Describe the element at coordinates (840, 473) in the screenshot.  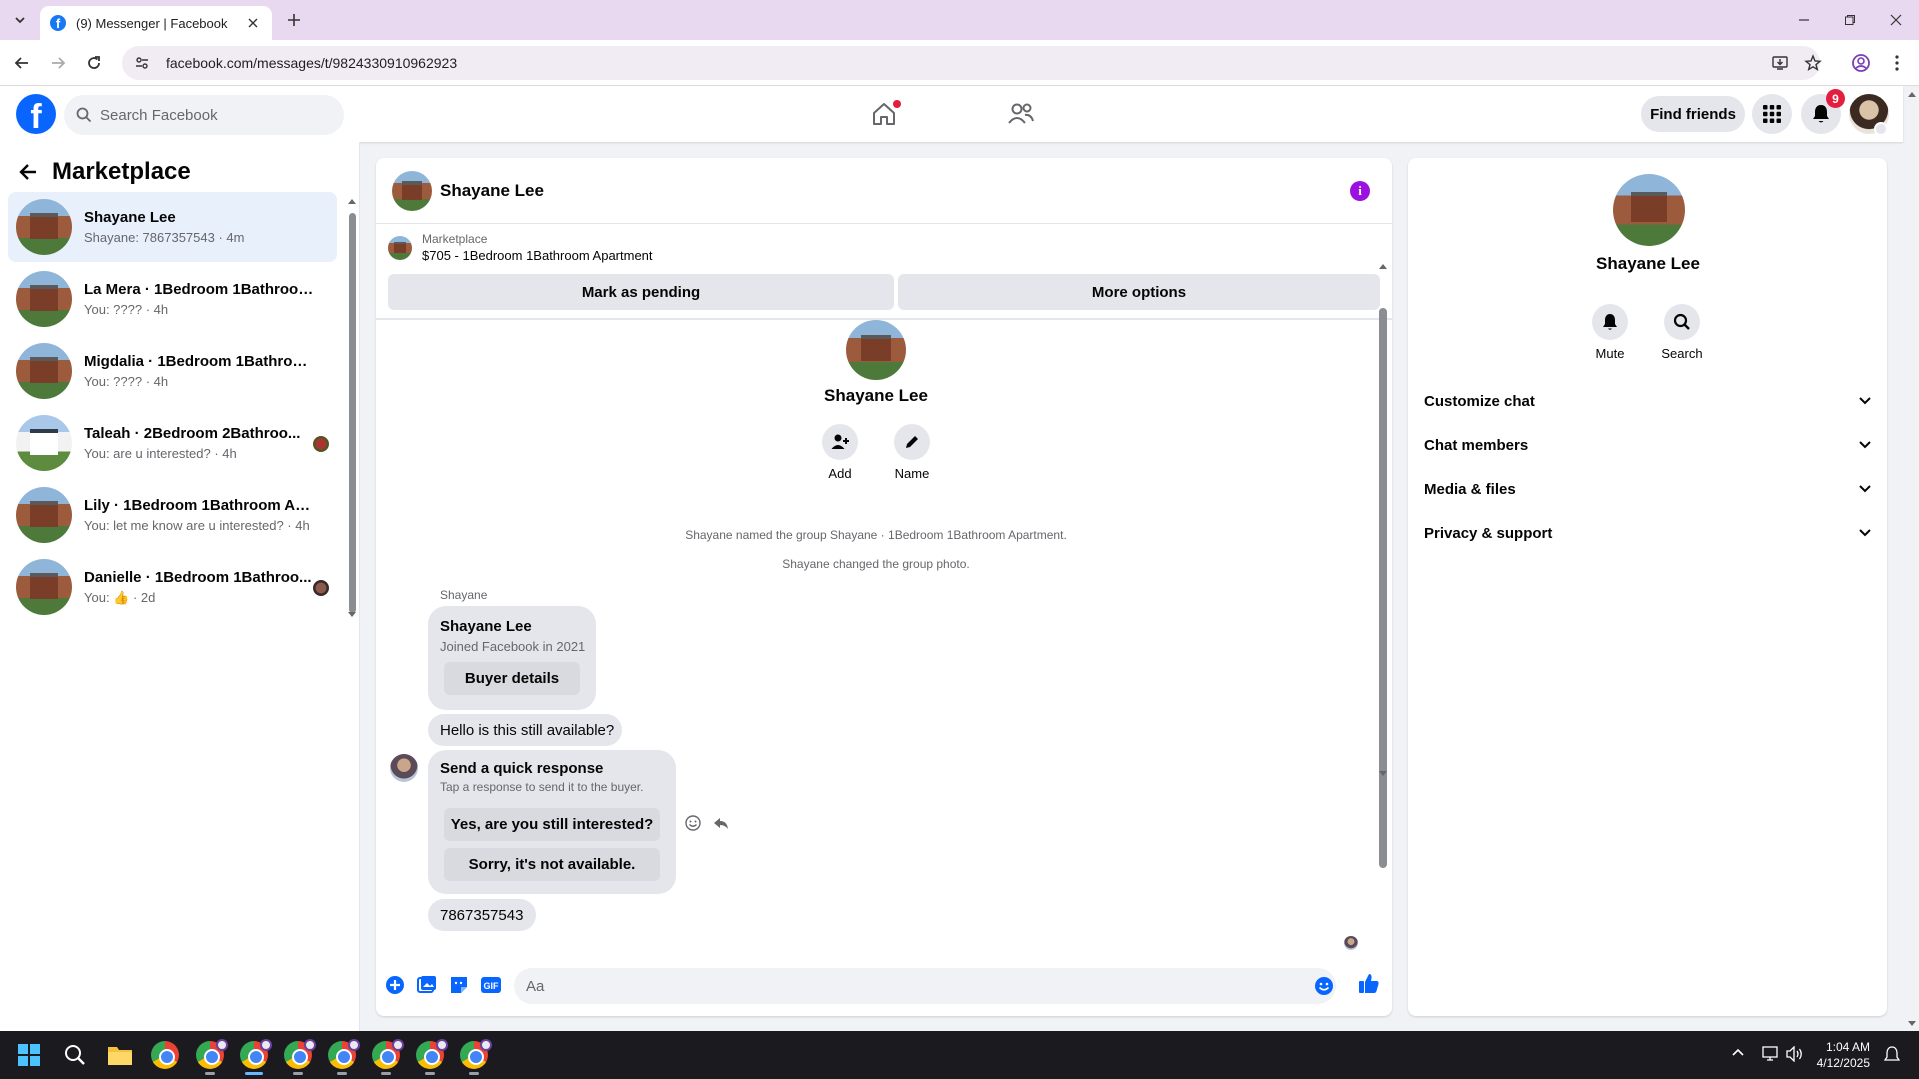
I see `add-label: Add` at that location.